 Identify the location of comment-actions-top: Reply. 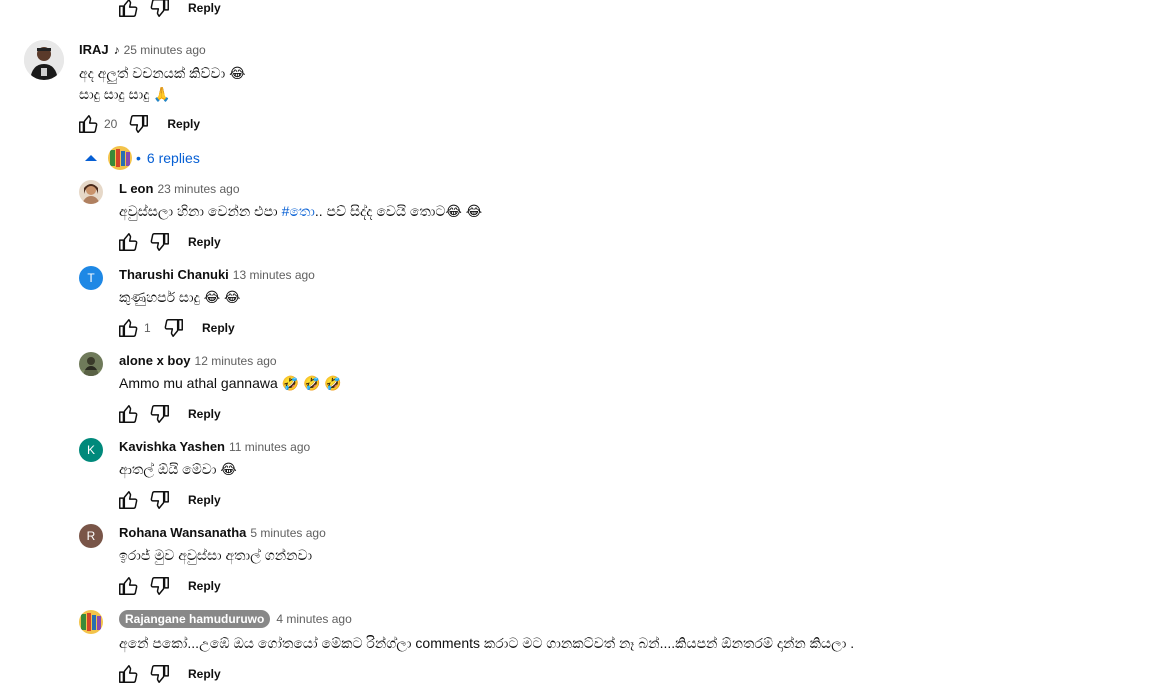
(168, 10).